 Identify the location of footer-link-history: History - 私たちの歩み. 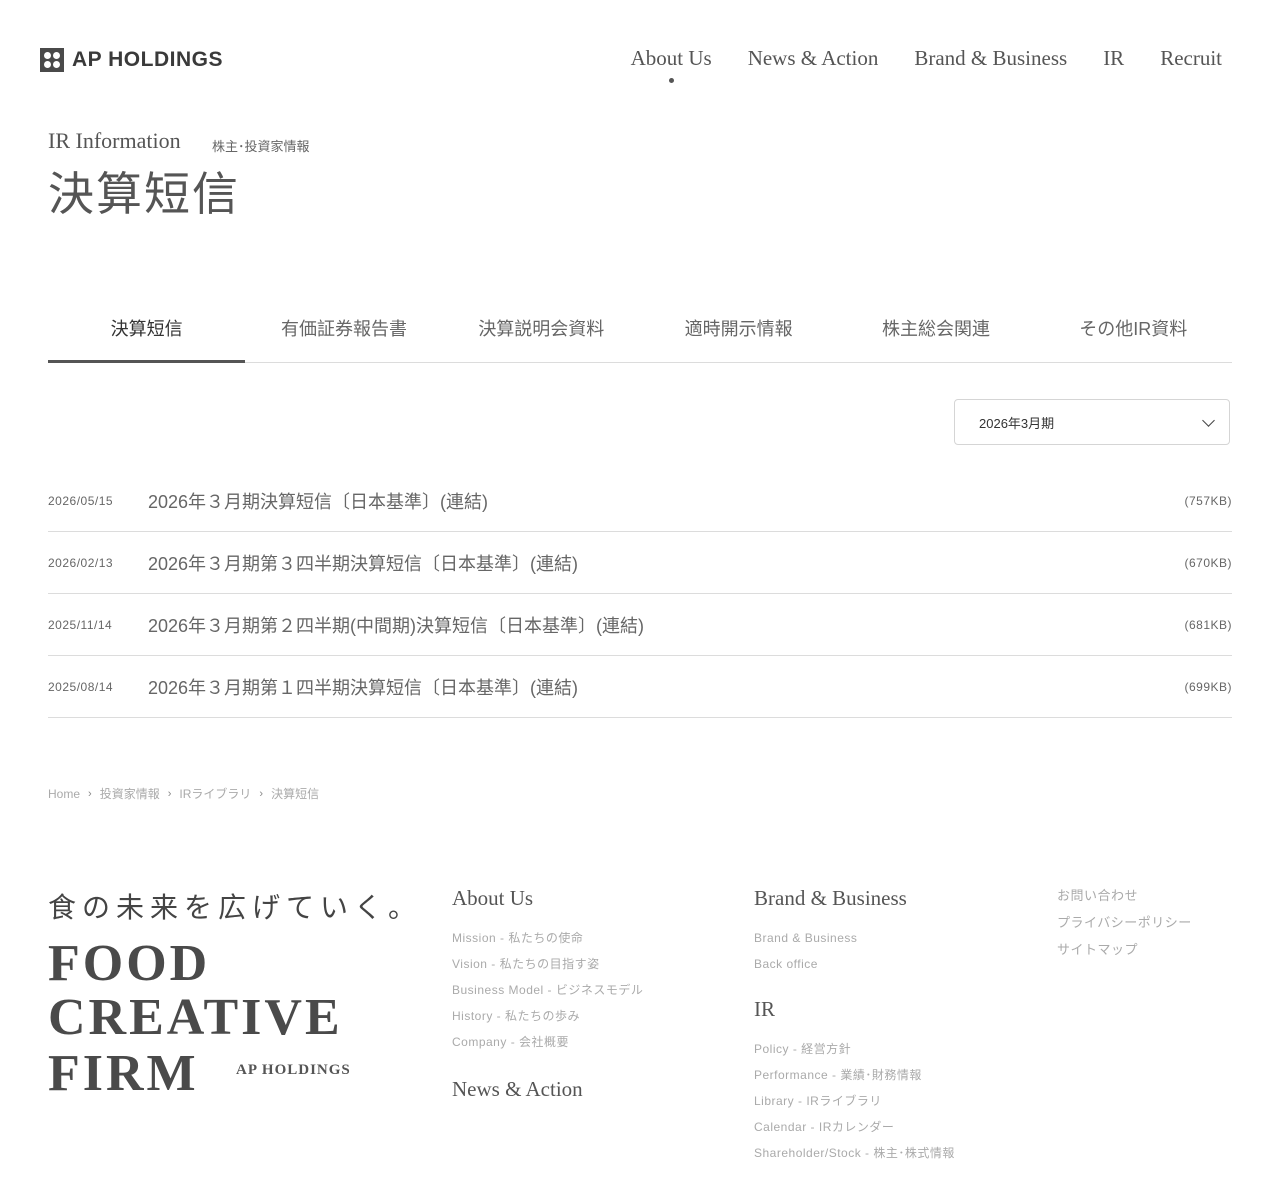
(547, 1016).